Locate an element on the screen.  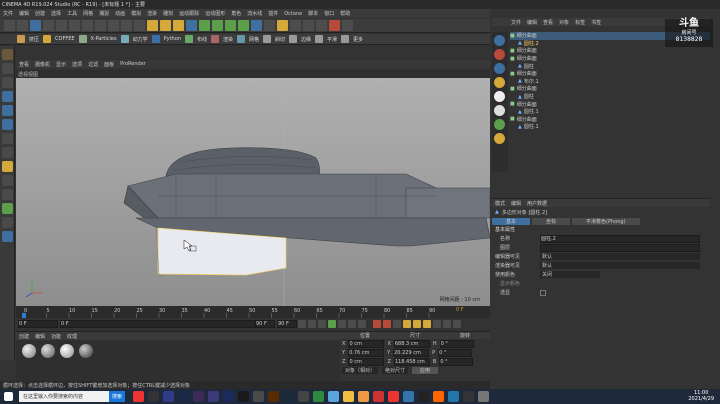
apply-button: 应用 is located at coordinates (425, 370).